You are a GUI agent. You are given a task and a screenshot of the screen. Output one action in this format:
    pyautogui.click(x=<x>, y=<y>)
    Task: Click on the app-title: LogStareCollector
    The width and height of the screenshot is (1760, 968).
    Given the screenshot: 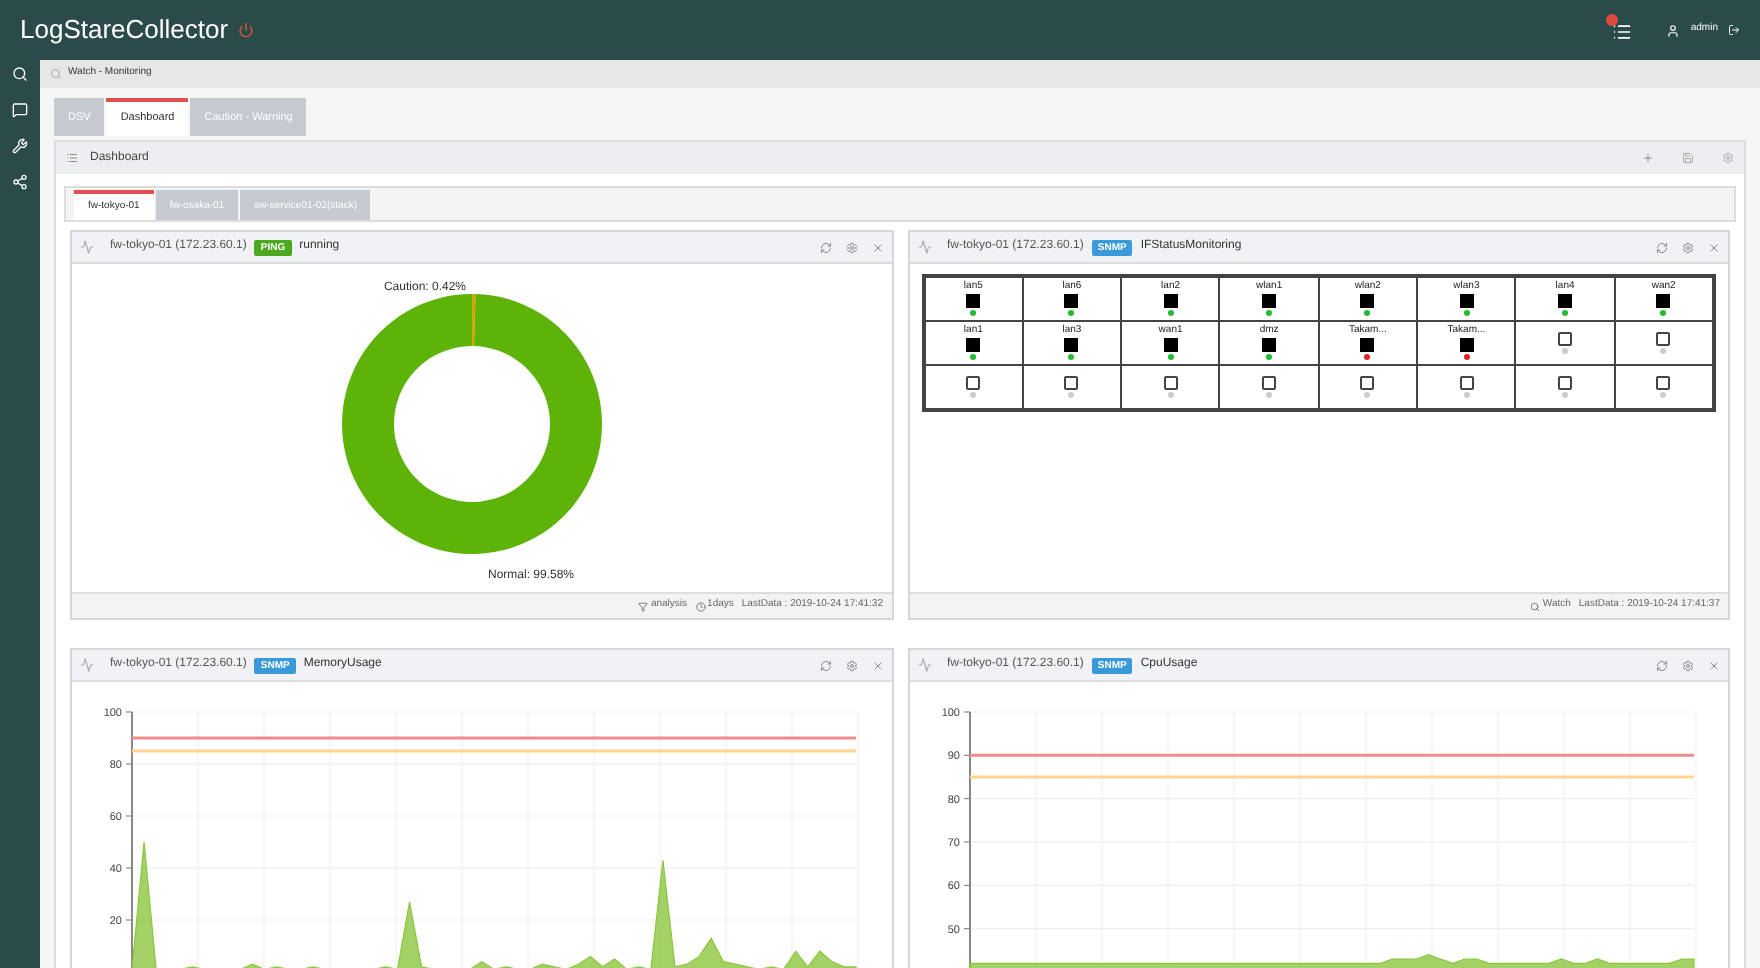 What is the action you would take?
    pyautogui.click(x=124, y=30)
    